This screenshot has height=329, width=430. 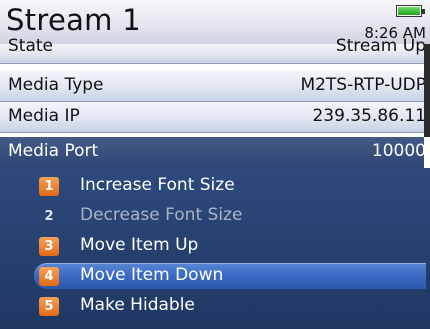 What do you see at coordinates (73, 20) in the screenshot?
I see `page-title: Stream 1` at bounding box center [73, 20].